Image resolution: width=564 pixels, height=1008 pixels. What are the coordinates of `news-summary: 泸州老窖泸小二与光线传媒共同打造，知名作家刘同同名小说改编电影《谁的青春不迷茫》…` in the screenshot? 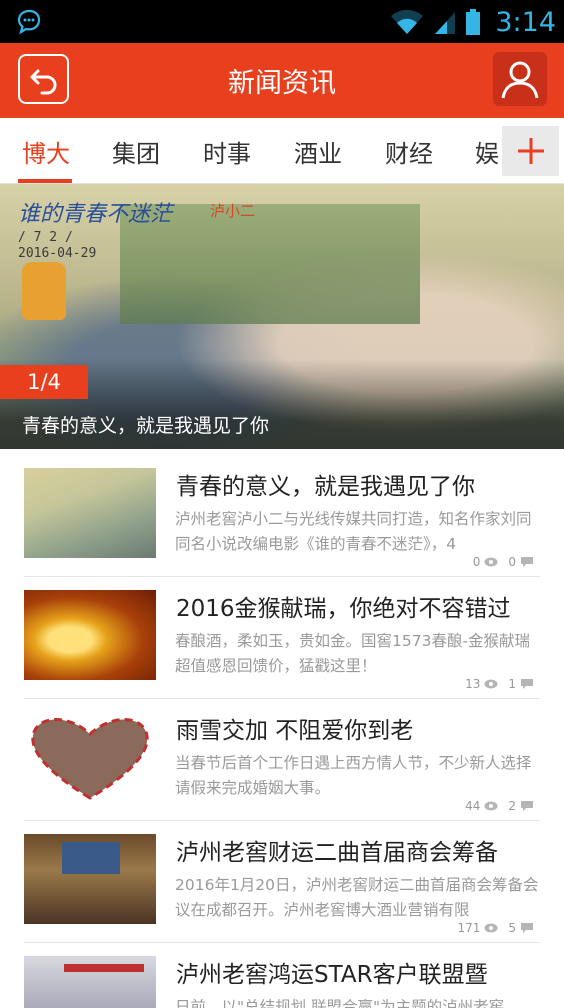 It's located at (353, 531).